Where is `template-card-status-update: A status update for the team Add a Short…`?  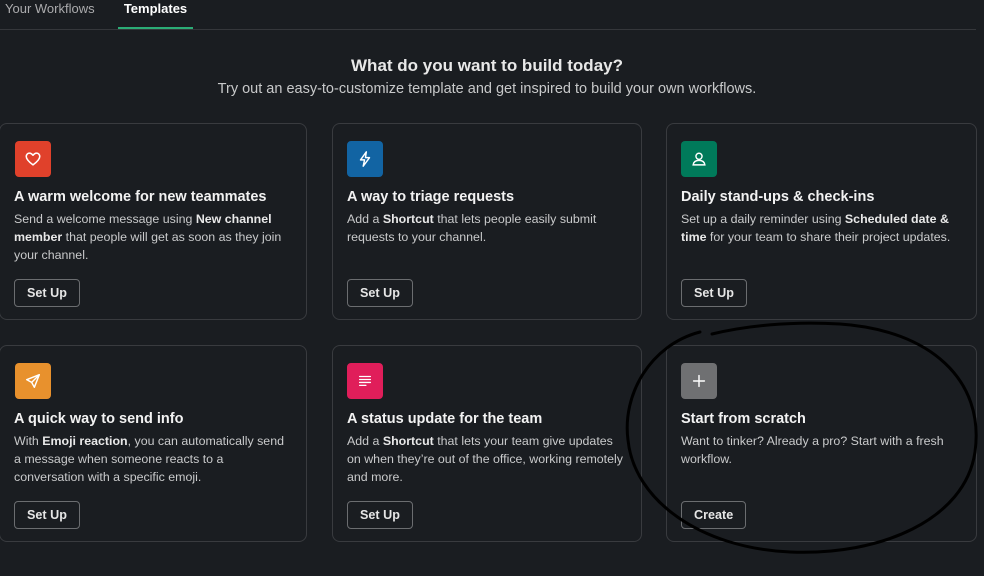 template-card-status-update: A status update for the team Add a Short… is located at coordinates (487, 443).